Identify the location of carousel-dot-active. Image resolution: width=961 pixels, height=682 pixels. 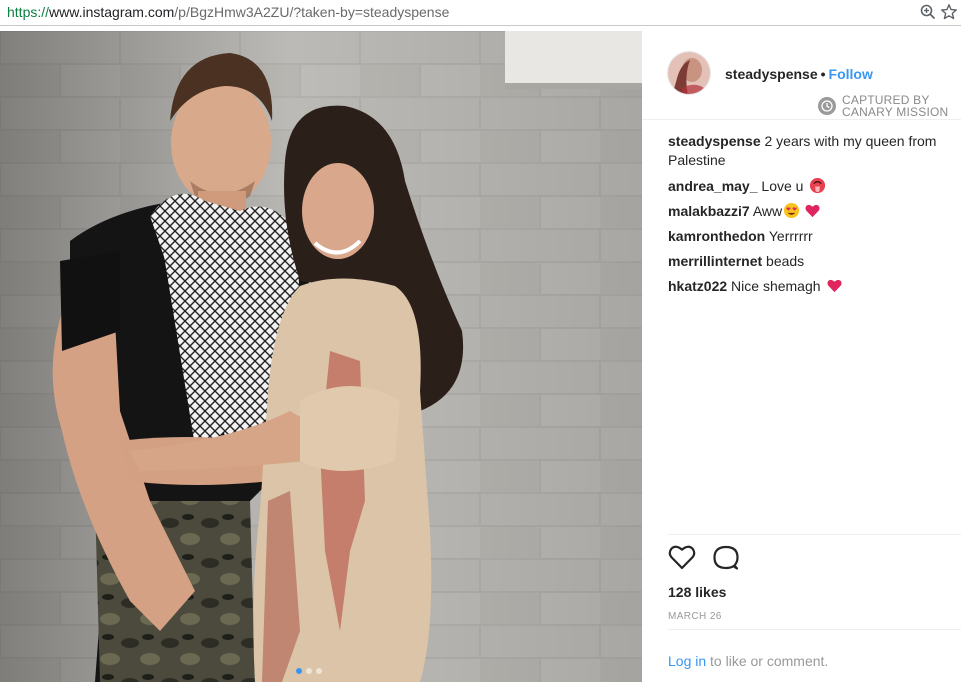
(299, 671).